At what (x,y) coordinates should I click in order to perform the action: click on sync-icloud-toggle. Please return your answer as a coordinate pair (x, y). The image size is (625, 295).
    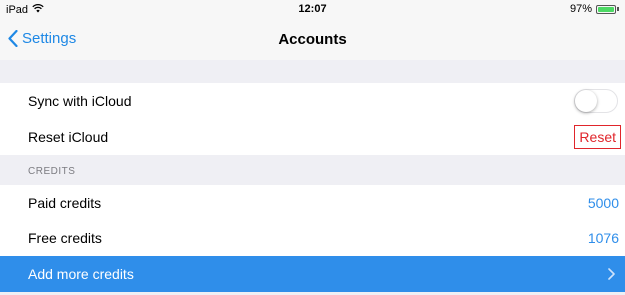
    Looking at the image, I should click on (596, 101).